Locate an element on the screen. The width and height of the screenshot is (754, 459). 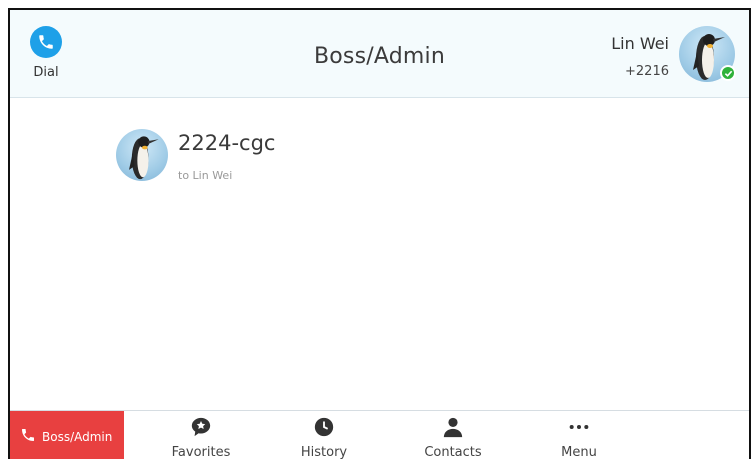
tab-boss-admin: Boss/Admin is located at coordinates (67, 435).